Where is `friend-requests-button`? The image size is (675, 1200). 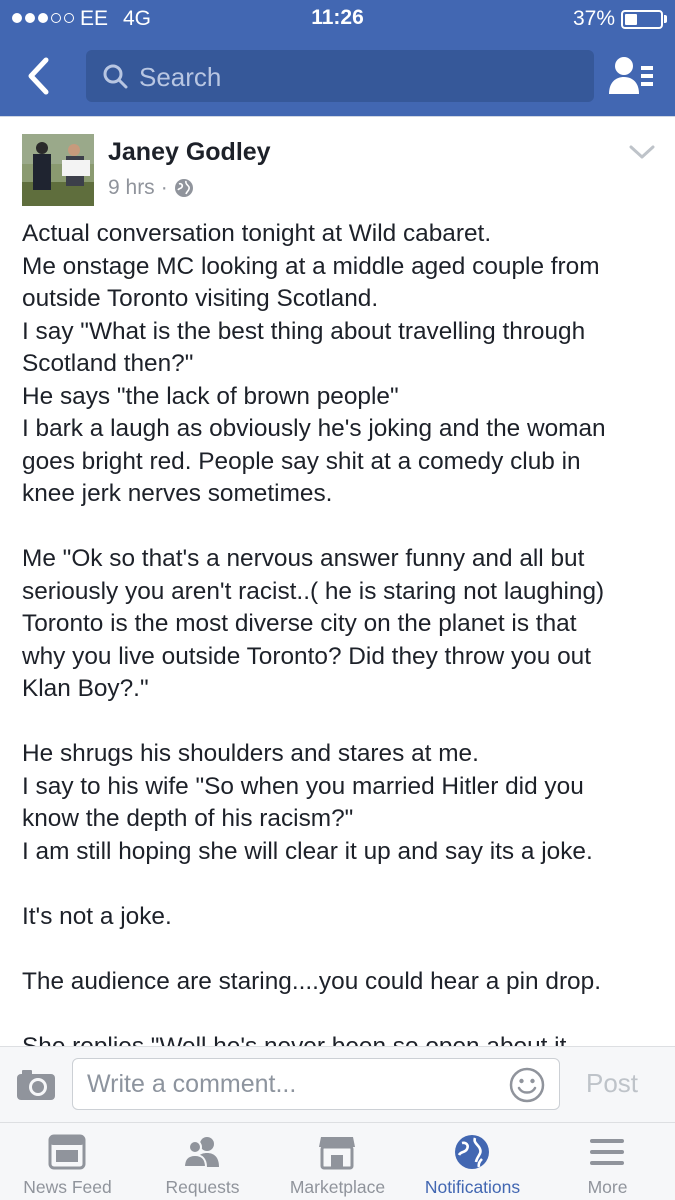
friend-requests-button is located at coordinates (632, 76).